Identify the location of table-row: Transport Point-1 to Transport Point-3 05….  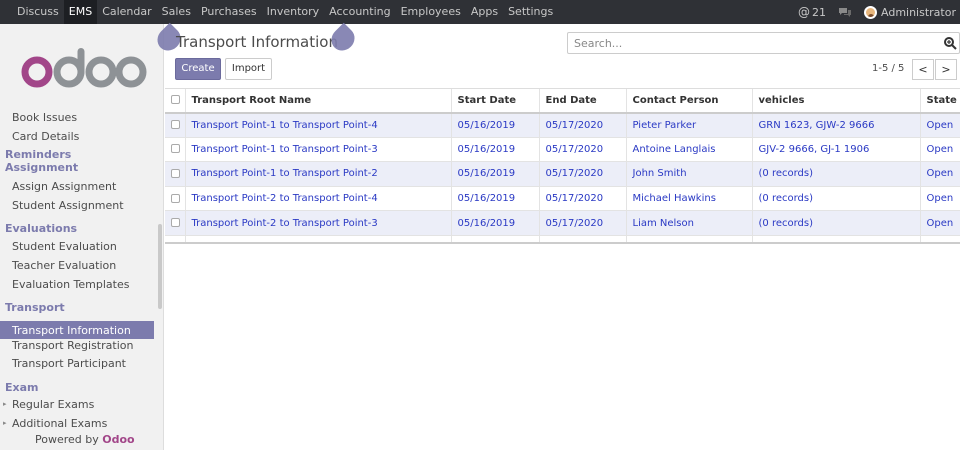
(562, 150).